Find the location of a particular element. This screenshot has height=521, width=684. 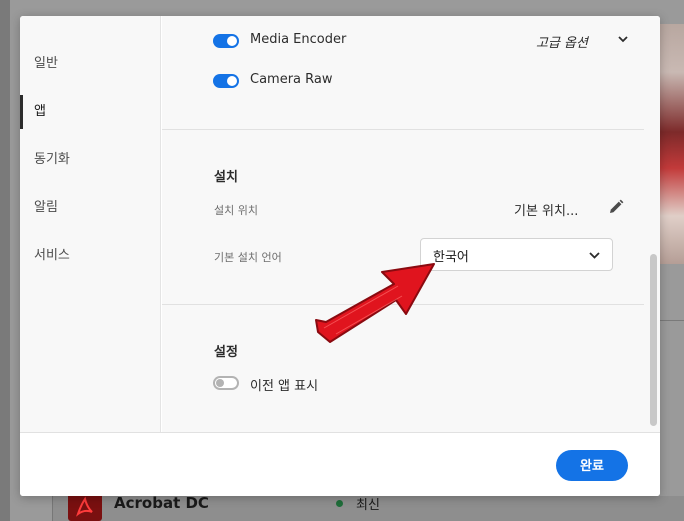

show-previous-apps-label: 이전 앱 표시 is located at coordinates (284, 386).